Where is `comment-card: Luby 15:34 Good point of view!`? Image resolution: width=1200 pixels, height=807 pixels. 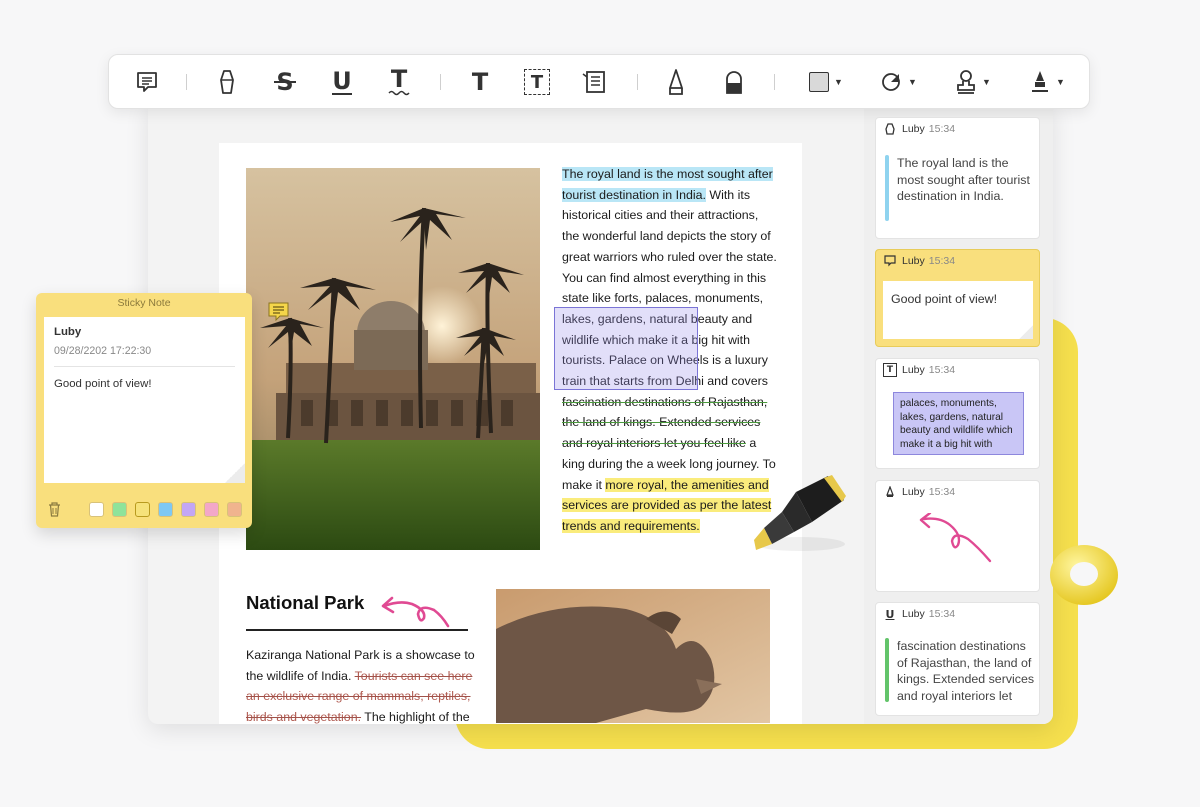 comment-card: Luby 15:34 Good point of view! is located at coordinates (957, 298).